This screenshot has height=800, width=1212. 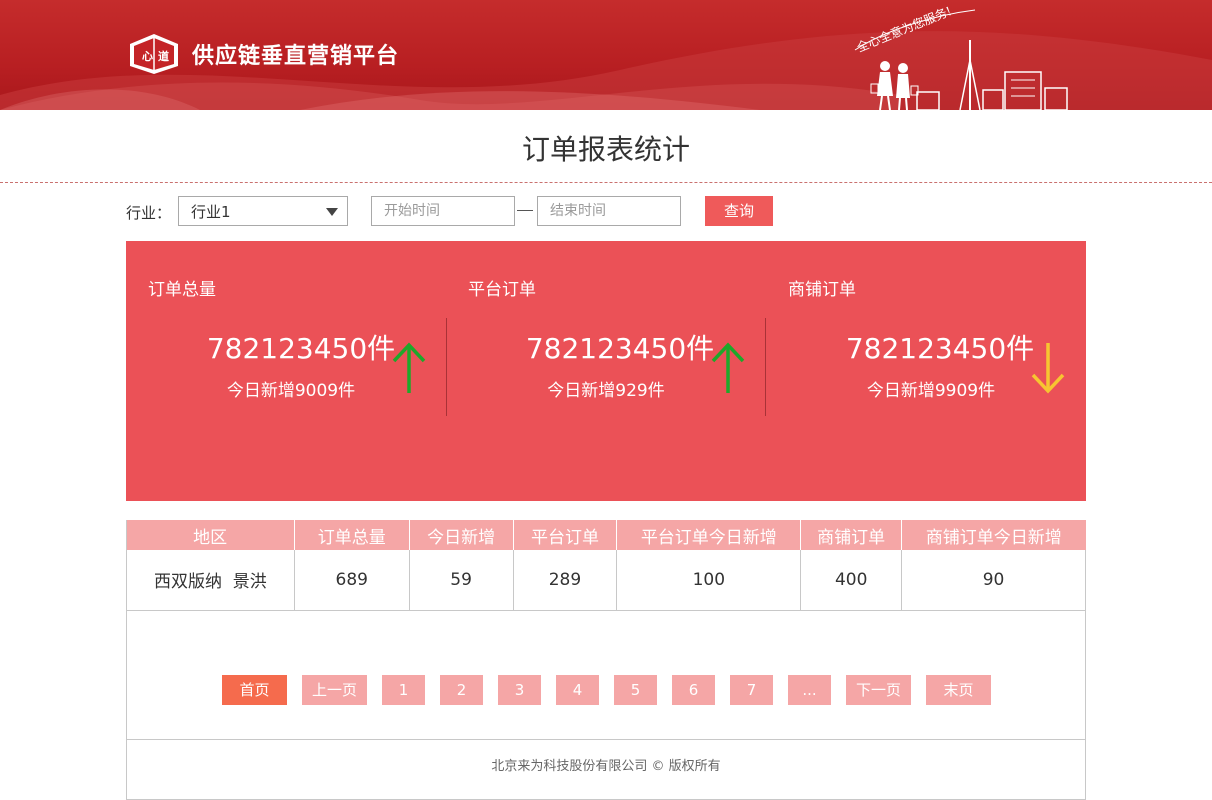 What do you see at coordinates (334, 690) in the screenshot?
I see `prev-page-button: 上一页` at bounding box center [334, 690].